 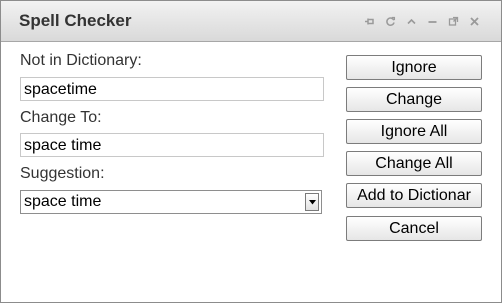 What do you see at coordinates (453, 21) in the screenshot?
I see `maximize-icon` at bounding box center [453, 21].